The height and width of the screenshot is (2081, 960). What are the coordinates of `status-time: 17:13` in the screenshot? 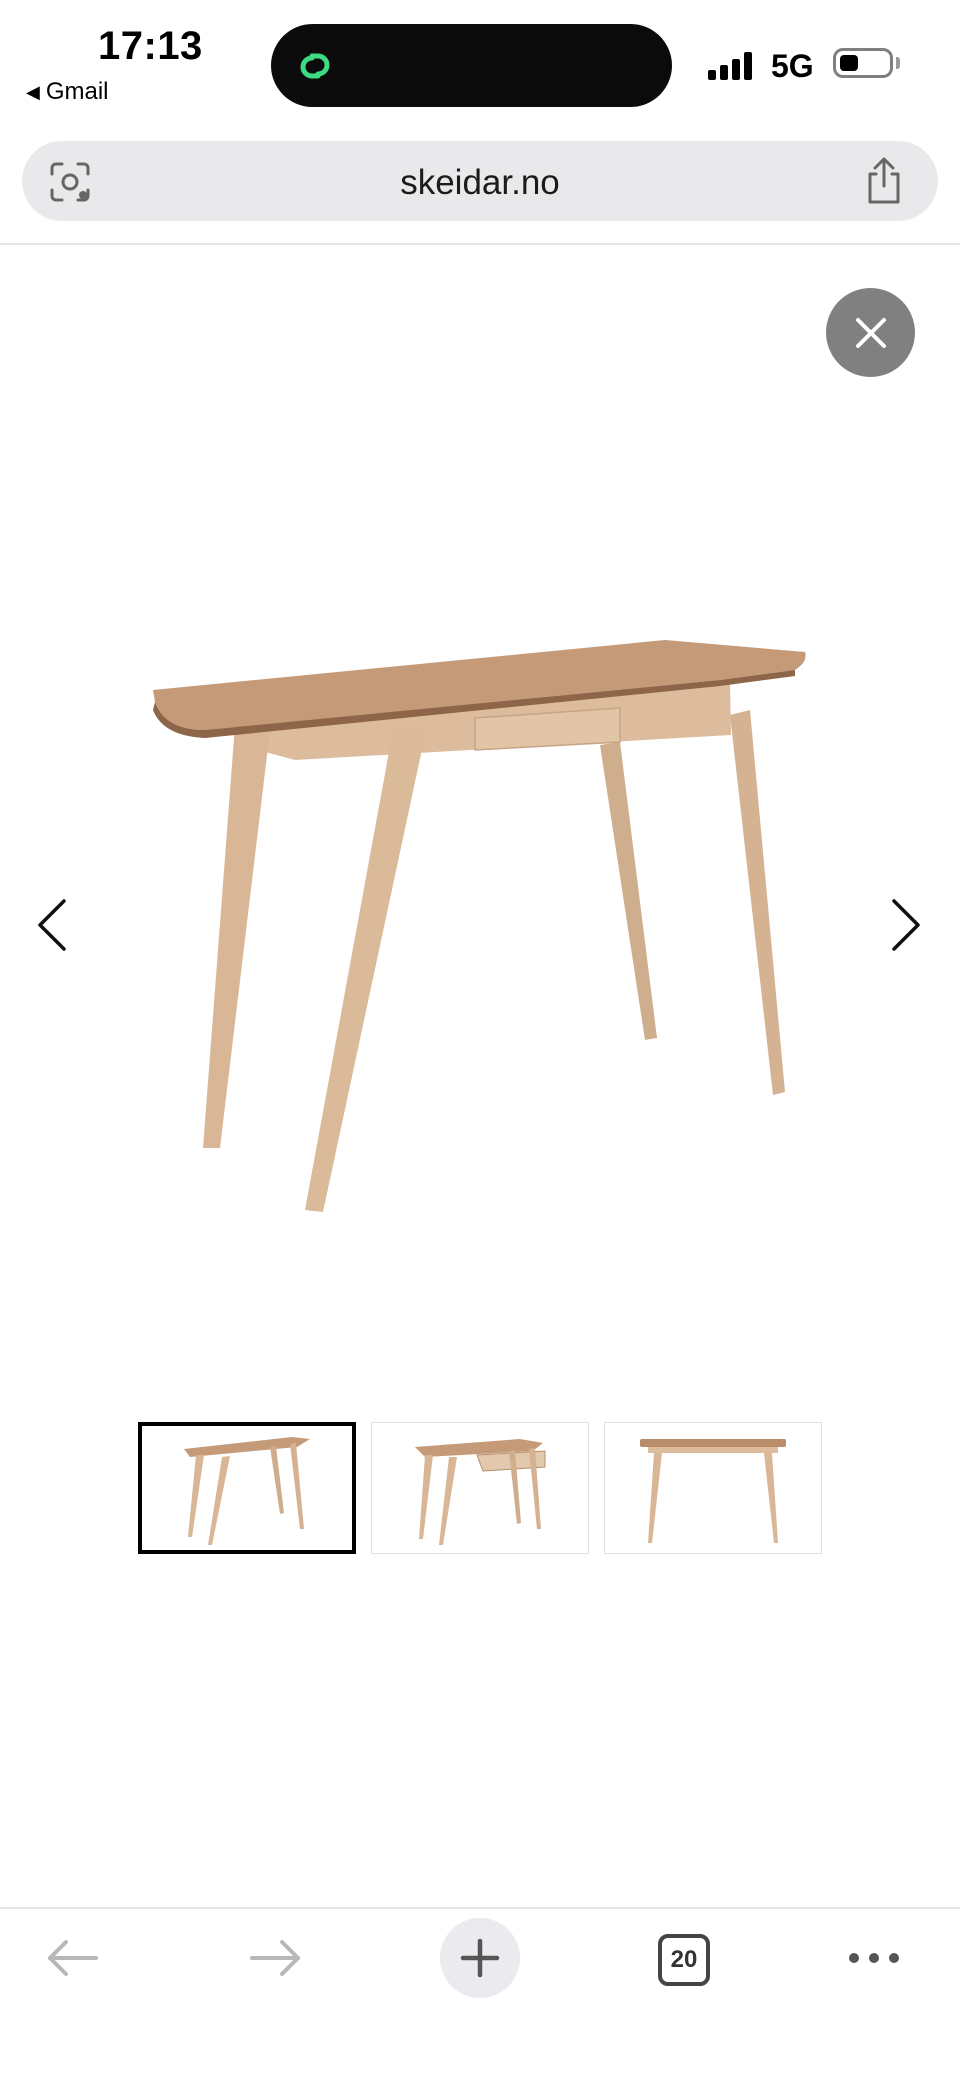 It's located at (150, 46).